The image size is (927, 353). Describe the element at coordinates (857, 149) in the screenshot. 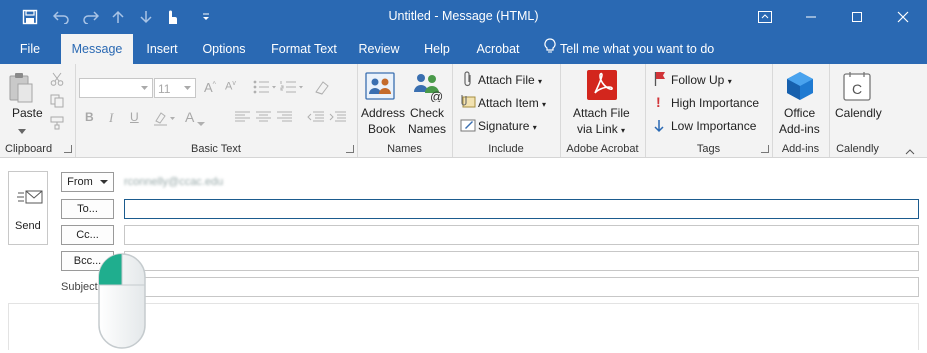

I see `calendly-group-label: Calendly` at that location.